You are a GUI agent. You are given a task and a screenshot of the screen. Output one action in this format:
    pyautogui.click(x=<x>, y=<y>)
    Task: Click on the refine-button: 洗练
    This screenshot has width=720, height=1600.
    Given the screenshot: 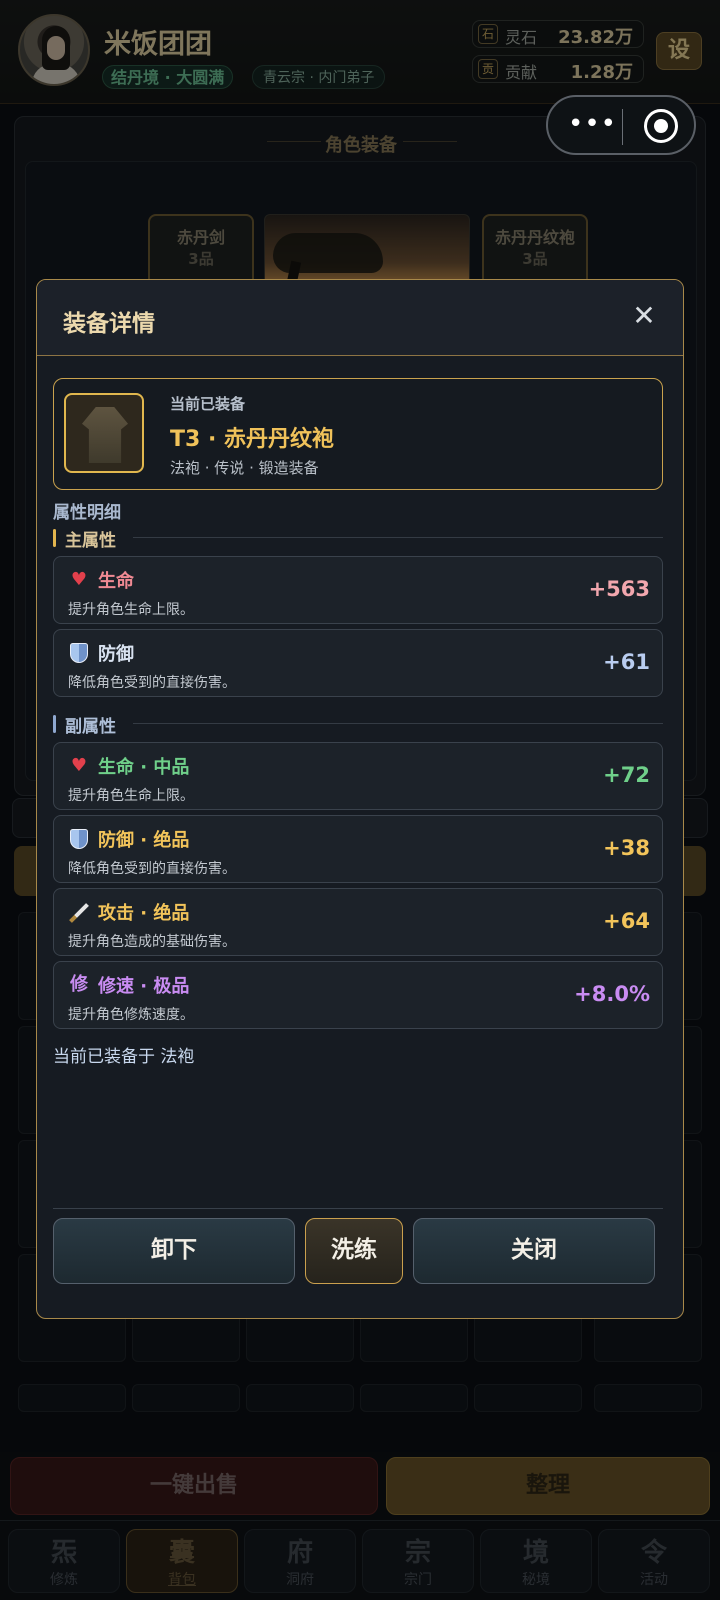 What is the action you would take?
    pyautogui.click(x=354, y=1251)
    